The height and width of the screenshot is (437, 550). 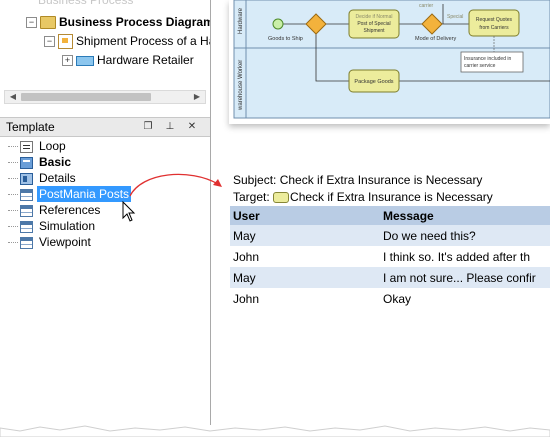 What do you see at coordinates (374, 31) in the screenshot?
I see `task-line: Shipment` at bounding box center [374, 31].